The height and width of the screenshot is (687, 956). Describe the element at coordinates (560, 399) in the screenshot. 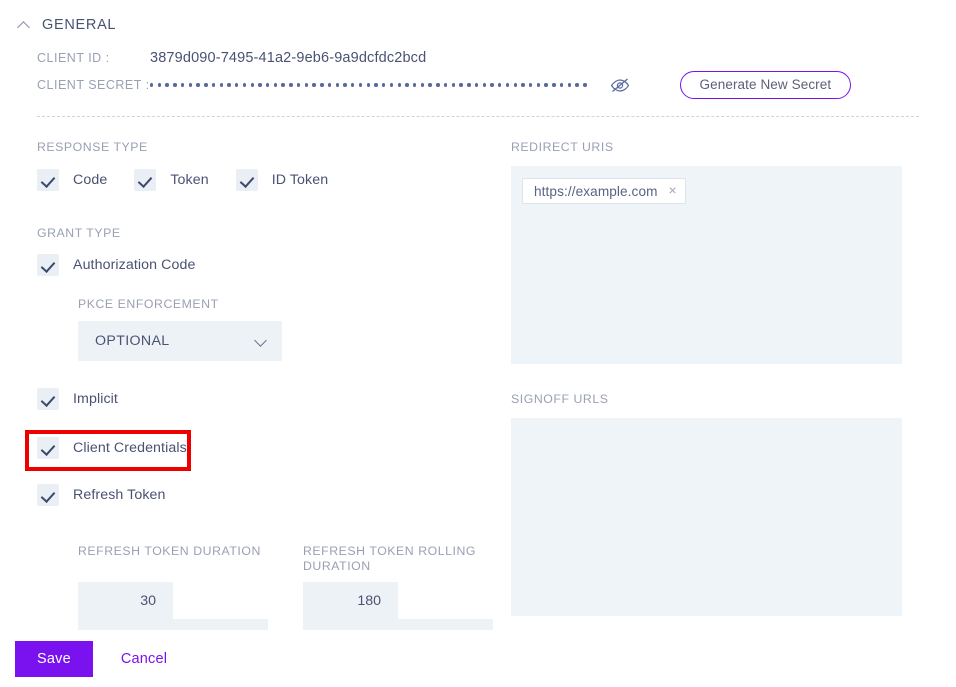

I see `signoff-urls-label: SIGNOFF URLS` at that location.